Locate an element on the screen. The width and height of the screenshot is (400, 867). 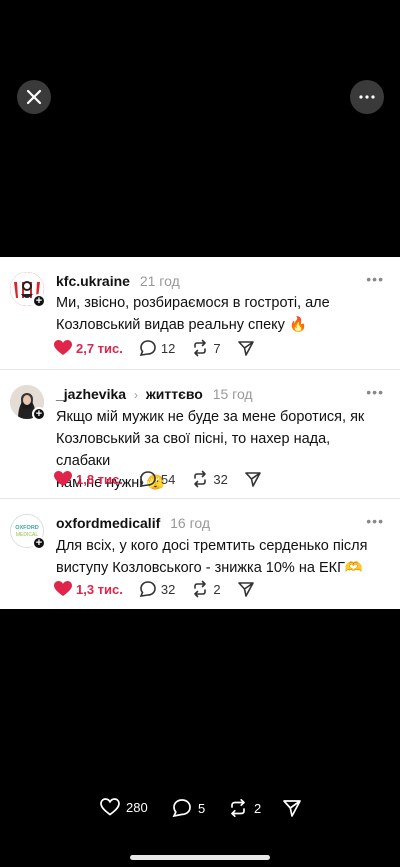
reply-button: 32 is located at coordinates (157, 589).